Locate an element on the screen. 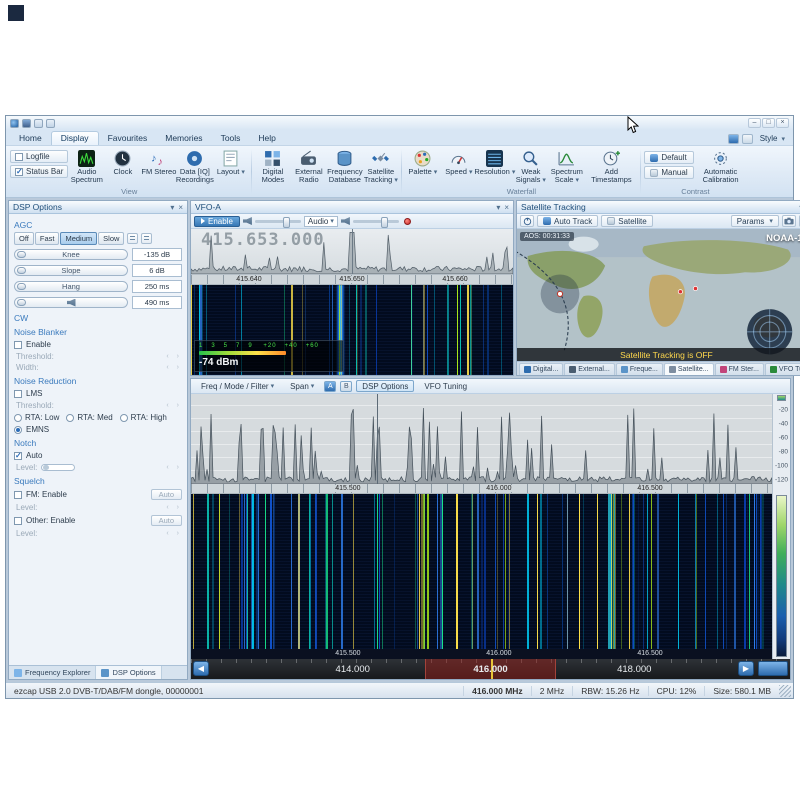 Image resolution: width=800 pixels, height=800 pixels. nav-right-arrow: ▶ is located at coordinates (746, 668).